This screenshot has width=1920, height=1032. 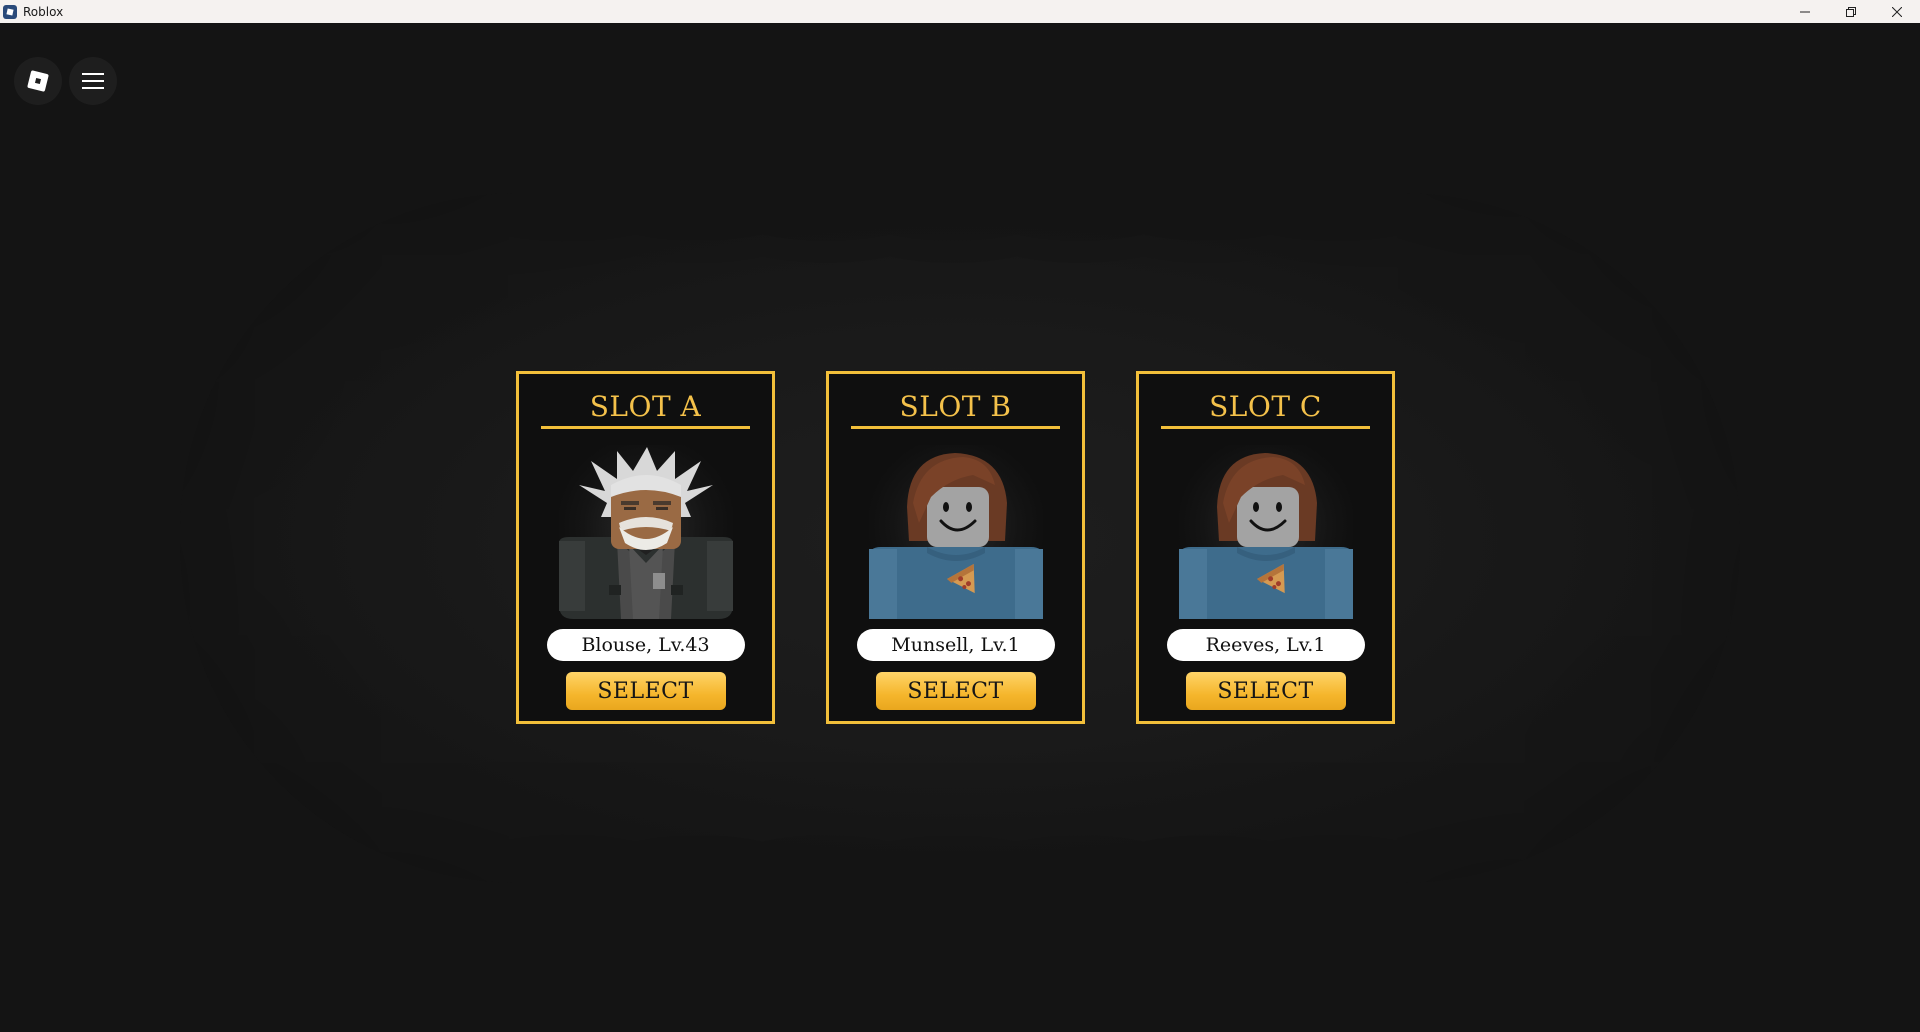 I want to click on hamburger-menu-button, so click(x=93, y=81).